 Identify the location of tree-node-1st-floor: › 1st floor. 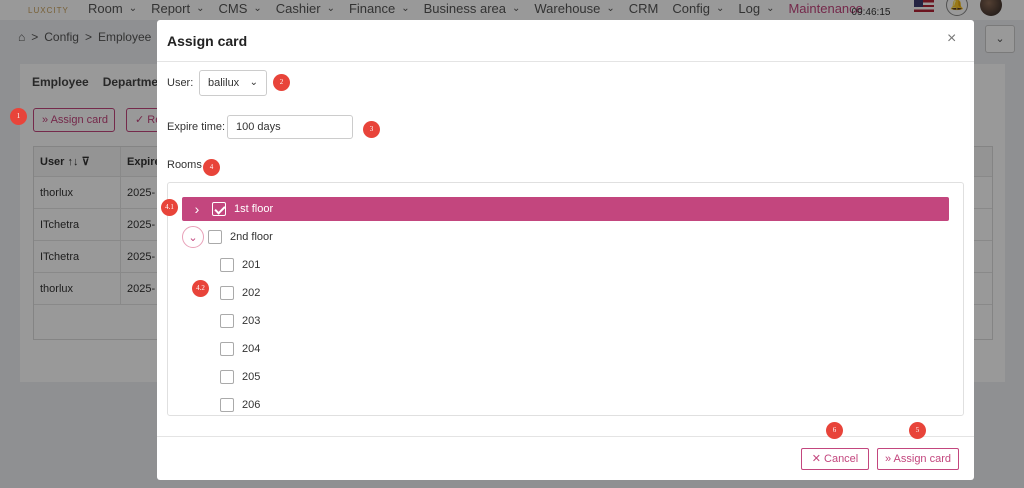
(565, 209).